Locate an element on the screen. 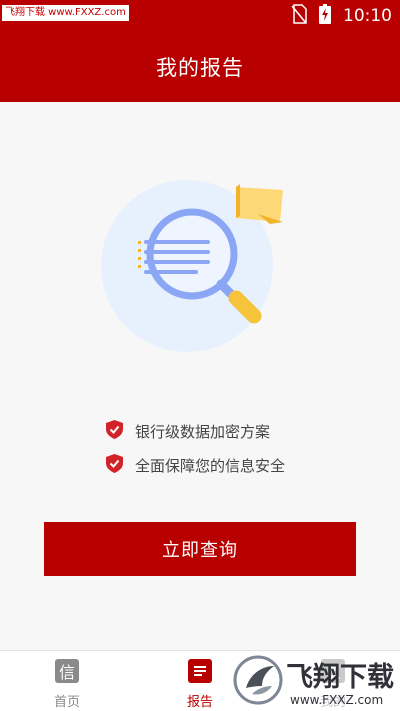  status-icons: 10:10 is located at coordinates (341, 16).